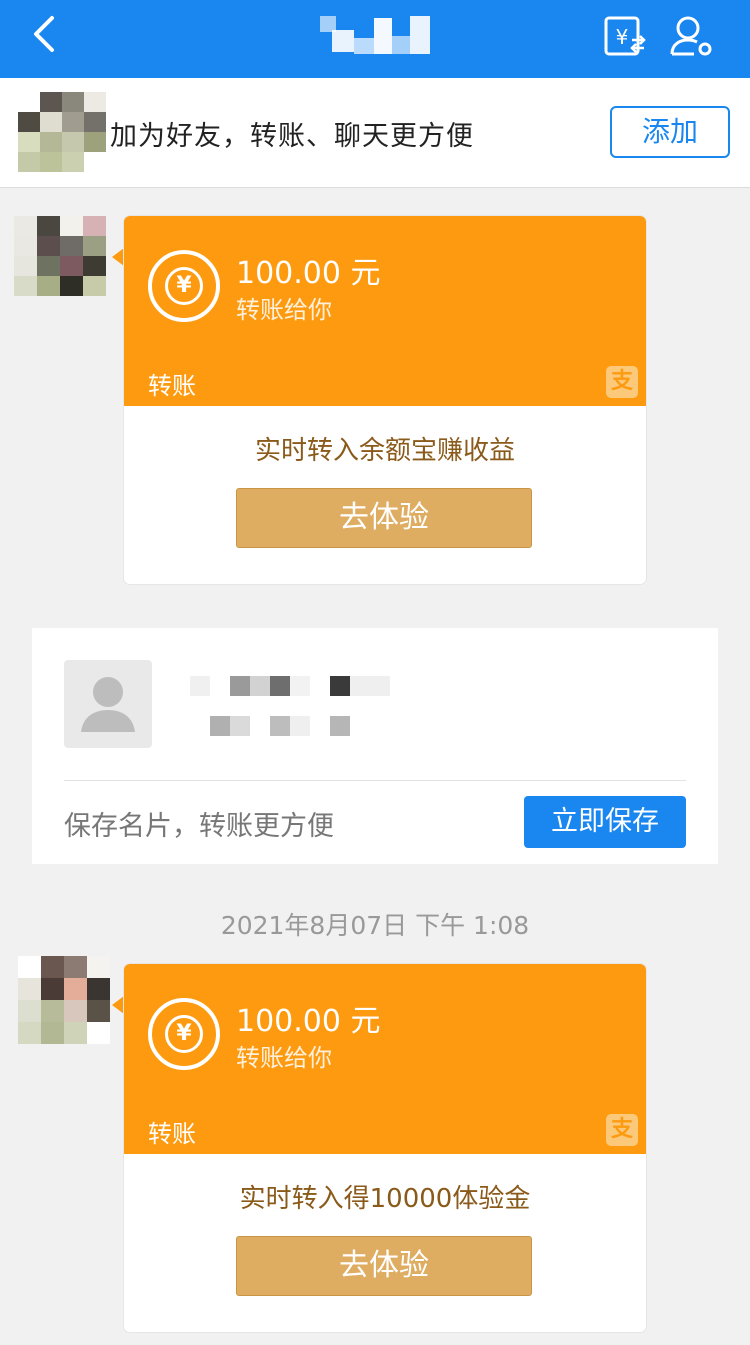  I want to click on transfer-card-promo: 实时转入得10000体验金 去体验, so click(385, 1243).